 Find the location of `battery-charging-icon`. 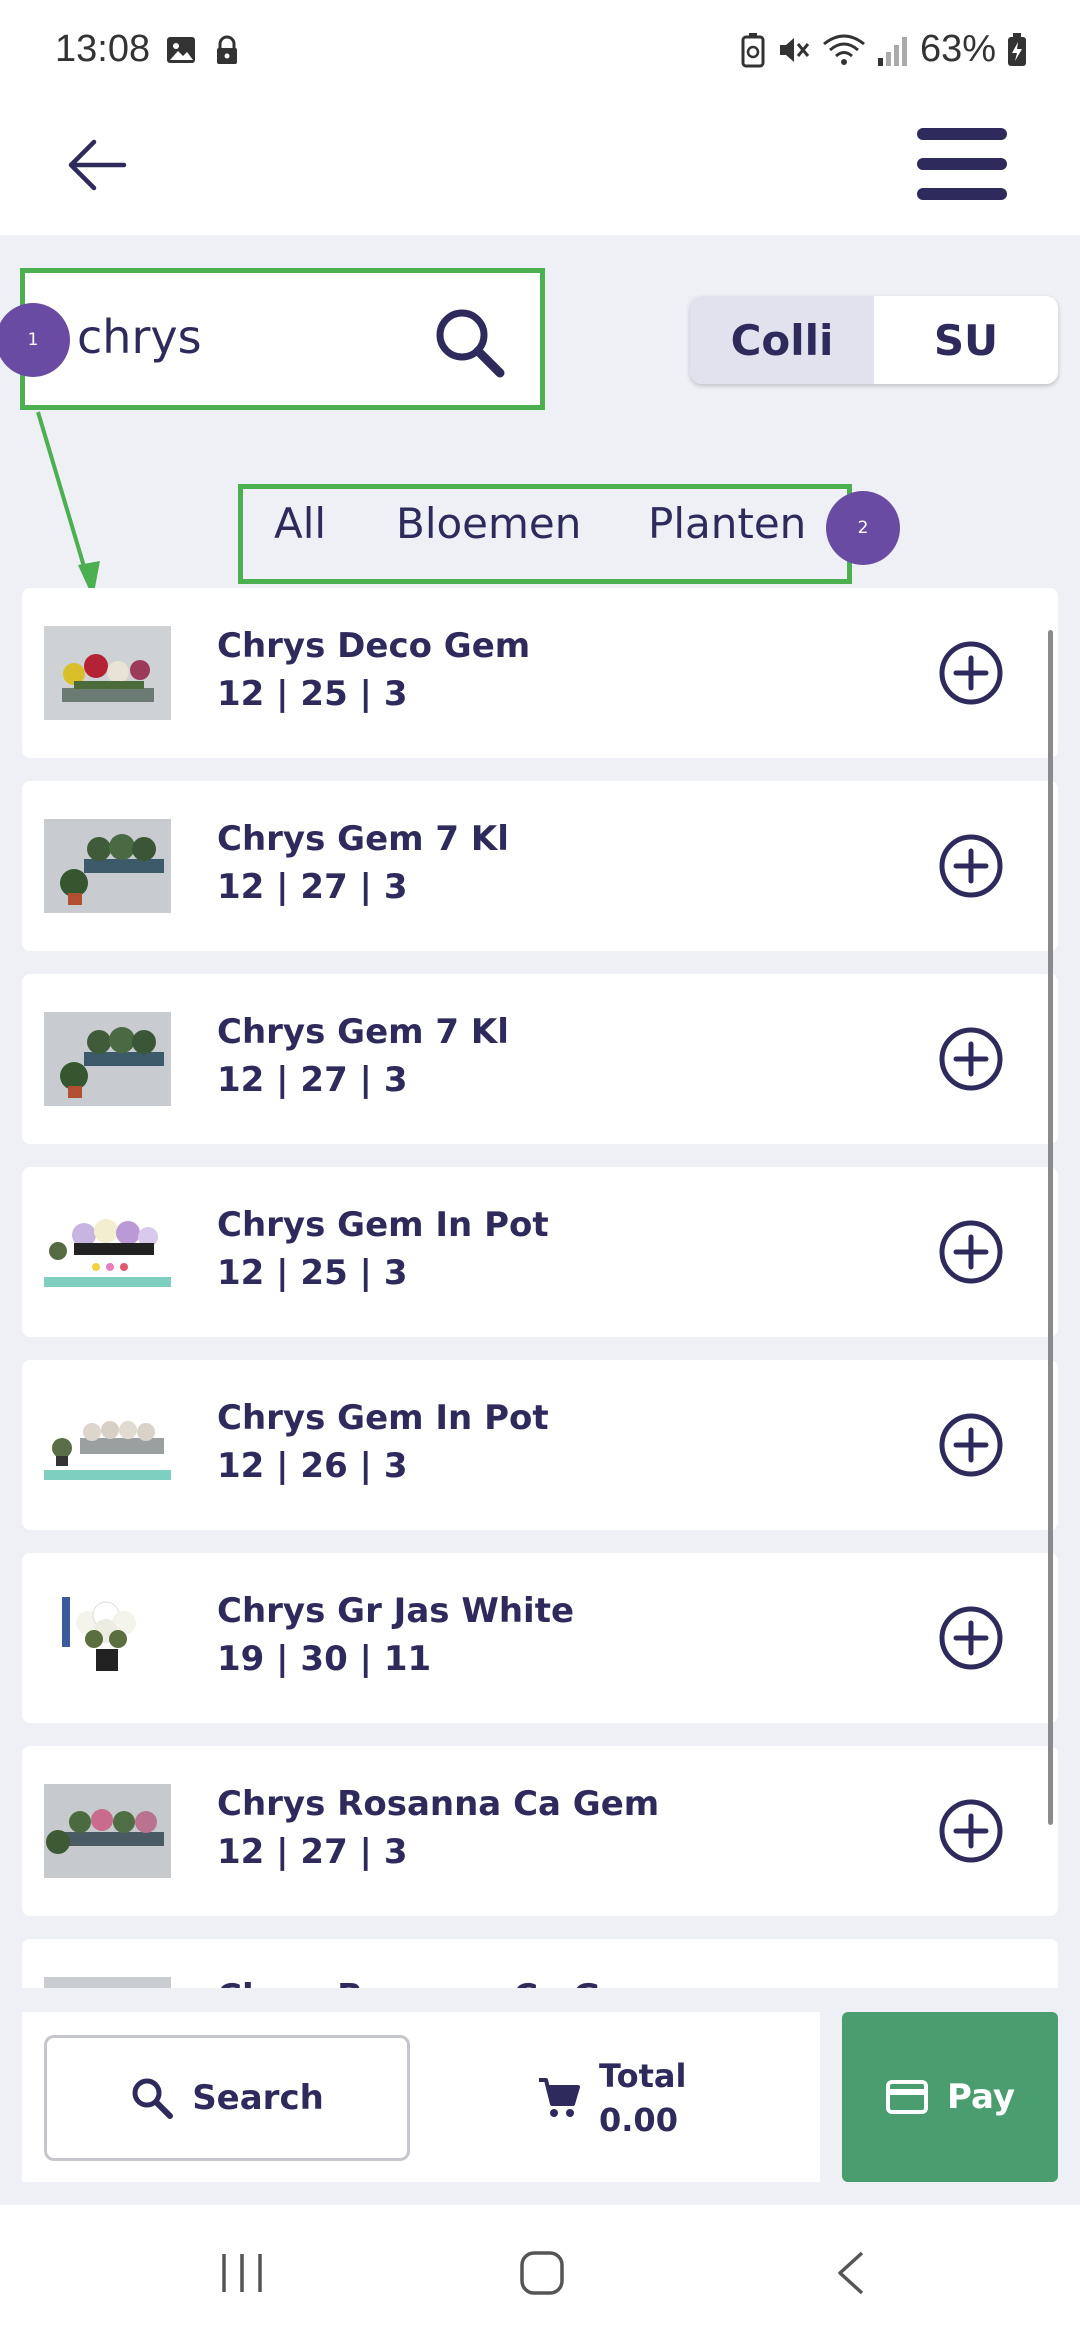

battery-charging-icon is located at coordinates (1017, 49).